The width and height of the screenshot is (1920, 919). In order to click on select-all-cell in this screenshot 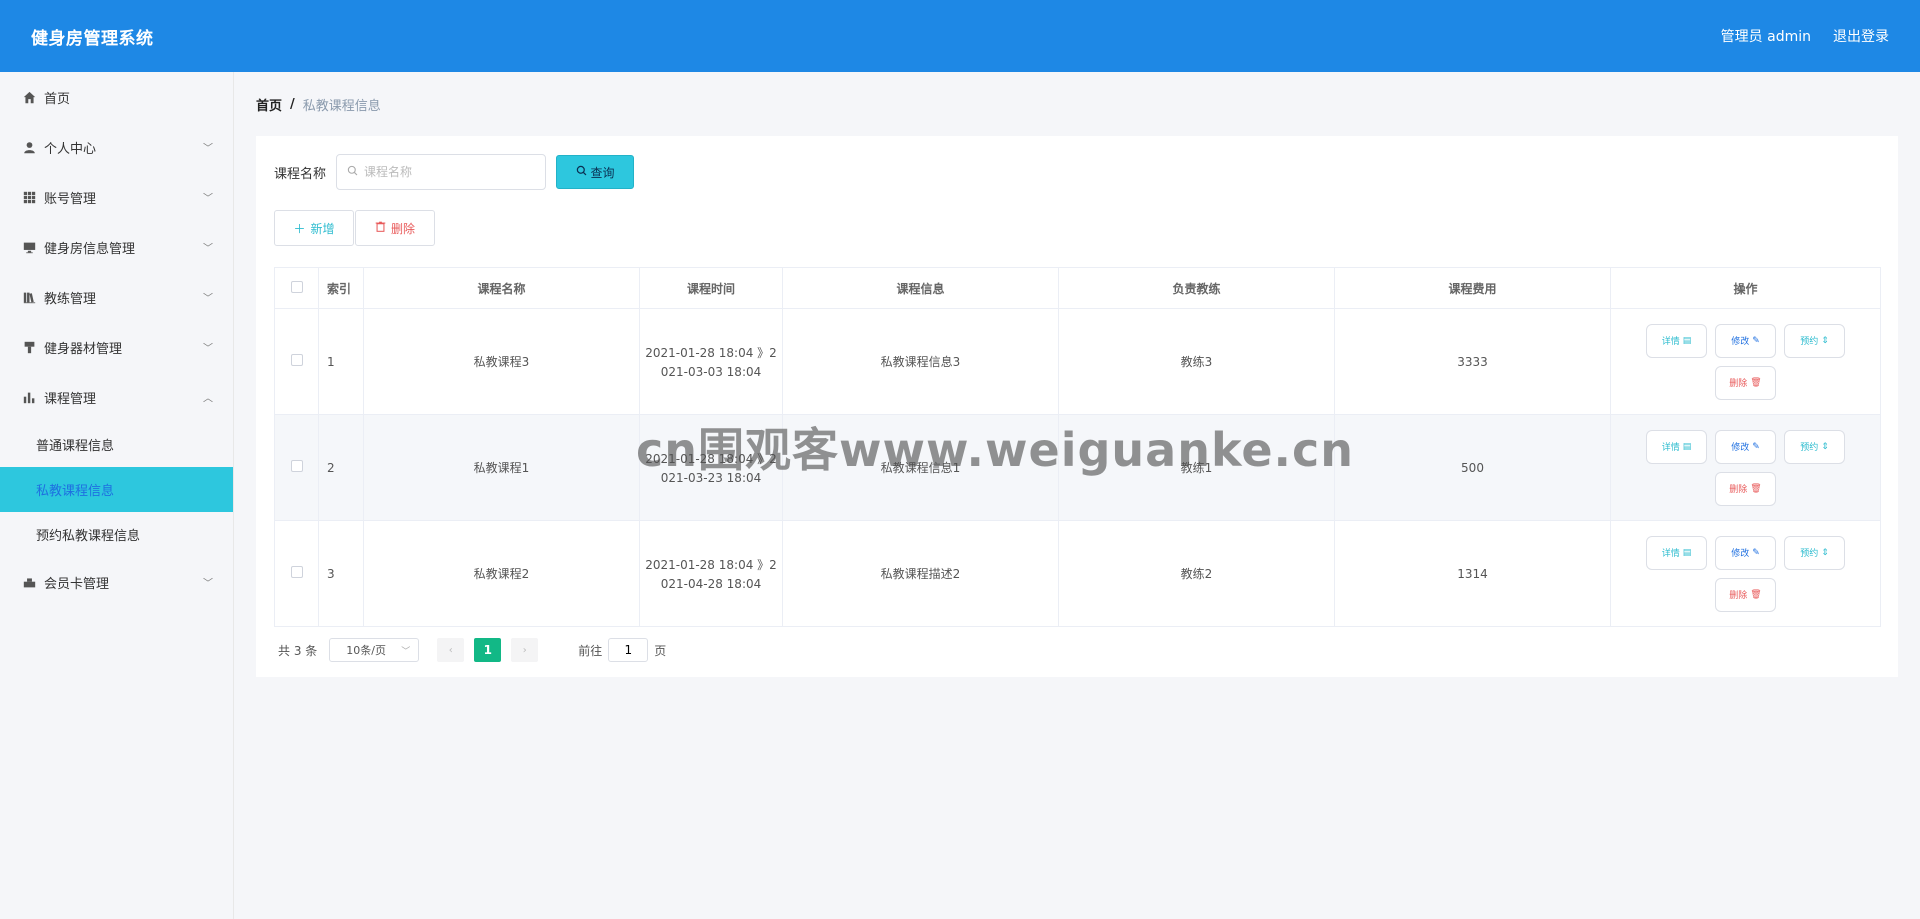, I will do `click(296, 288)`.